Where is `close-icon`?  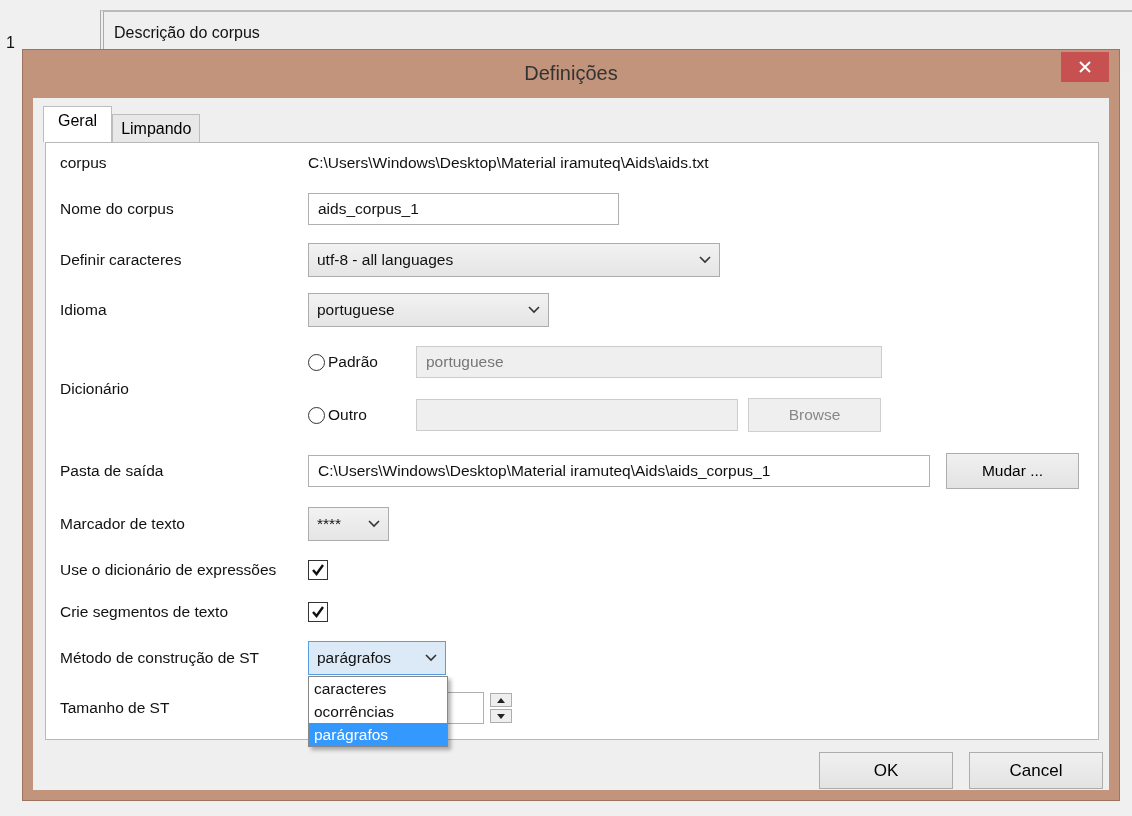 close-icon is located at coordinates (1085, 67).